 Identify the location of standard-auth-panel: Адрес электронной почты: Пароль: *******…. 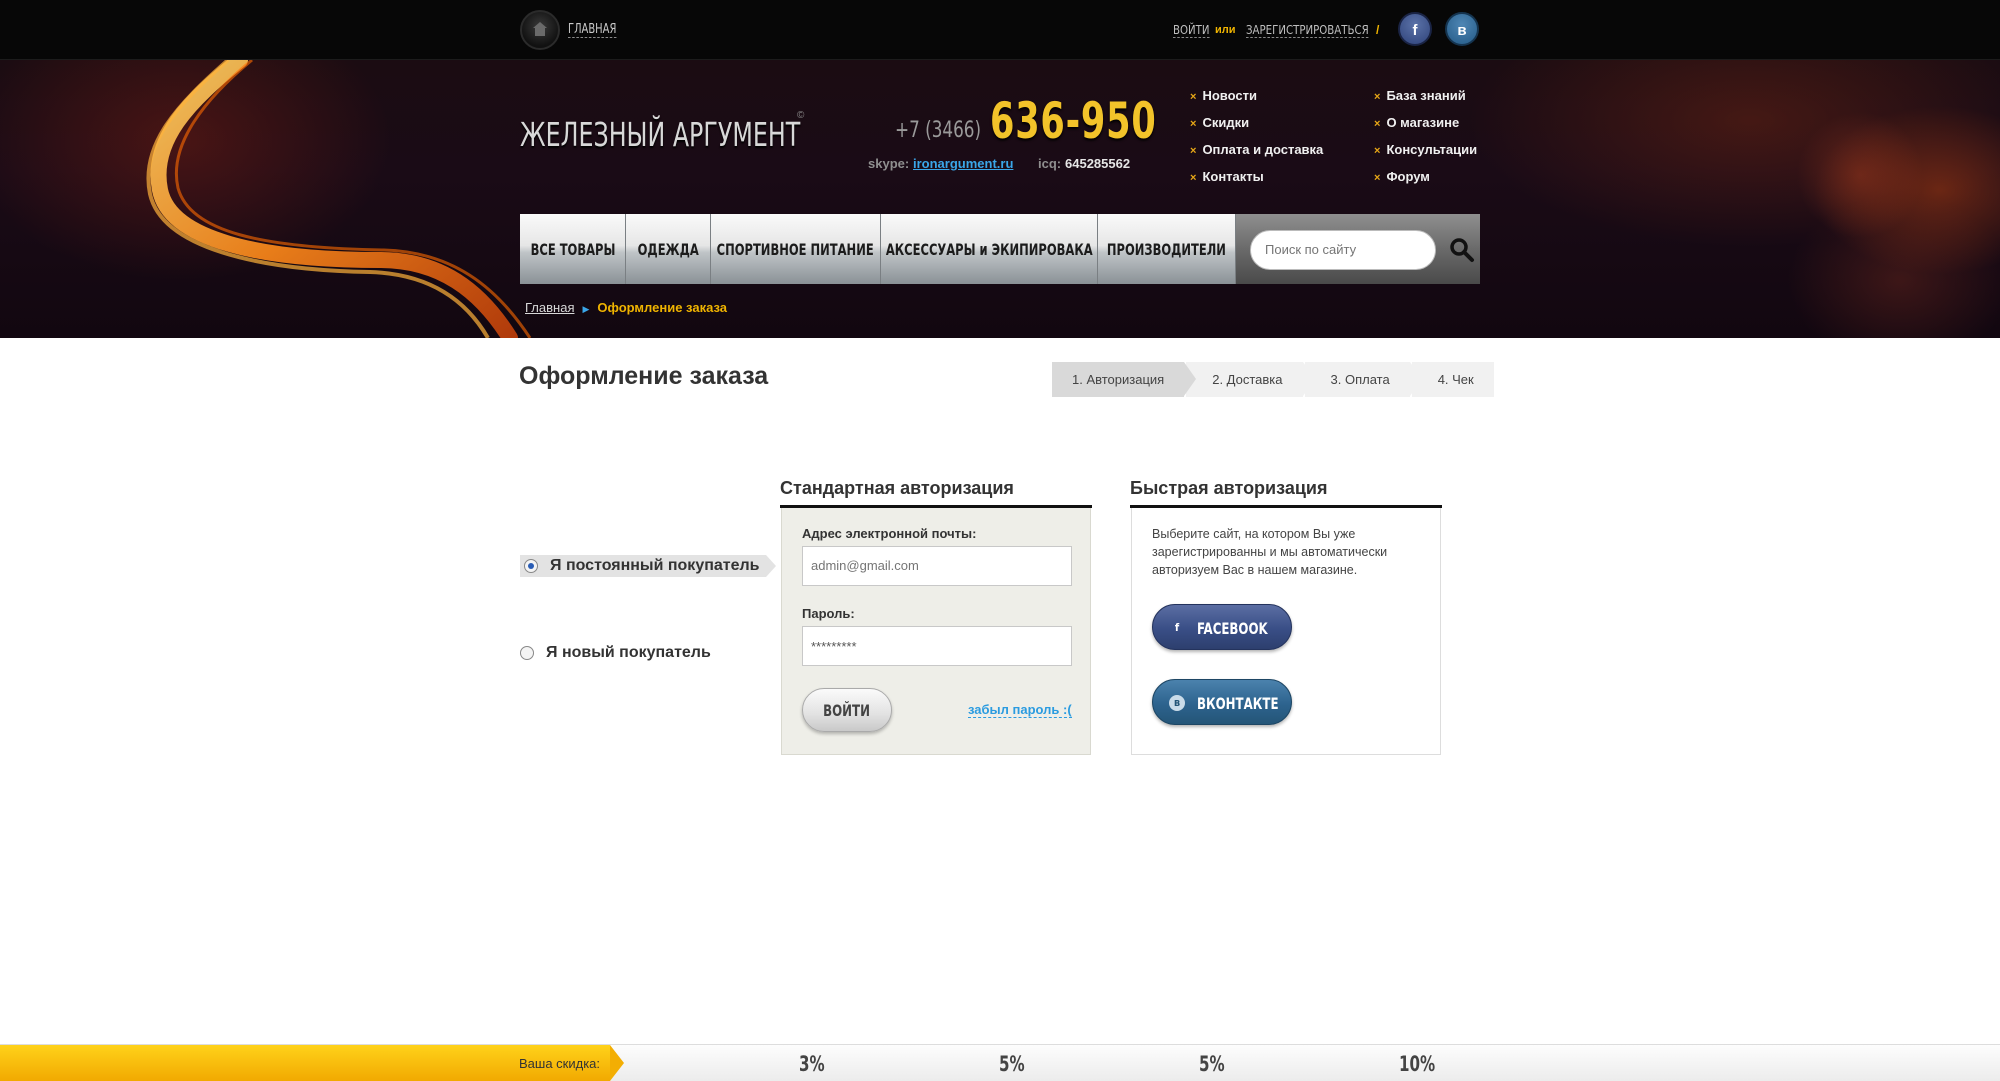
(936, 631).